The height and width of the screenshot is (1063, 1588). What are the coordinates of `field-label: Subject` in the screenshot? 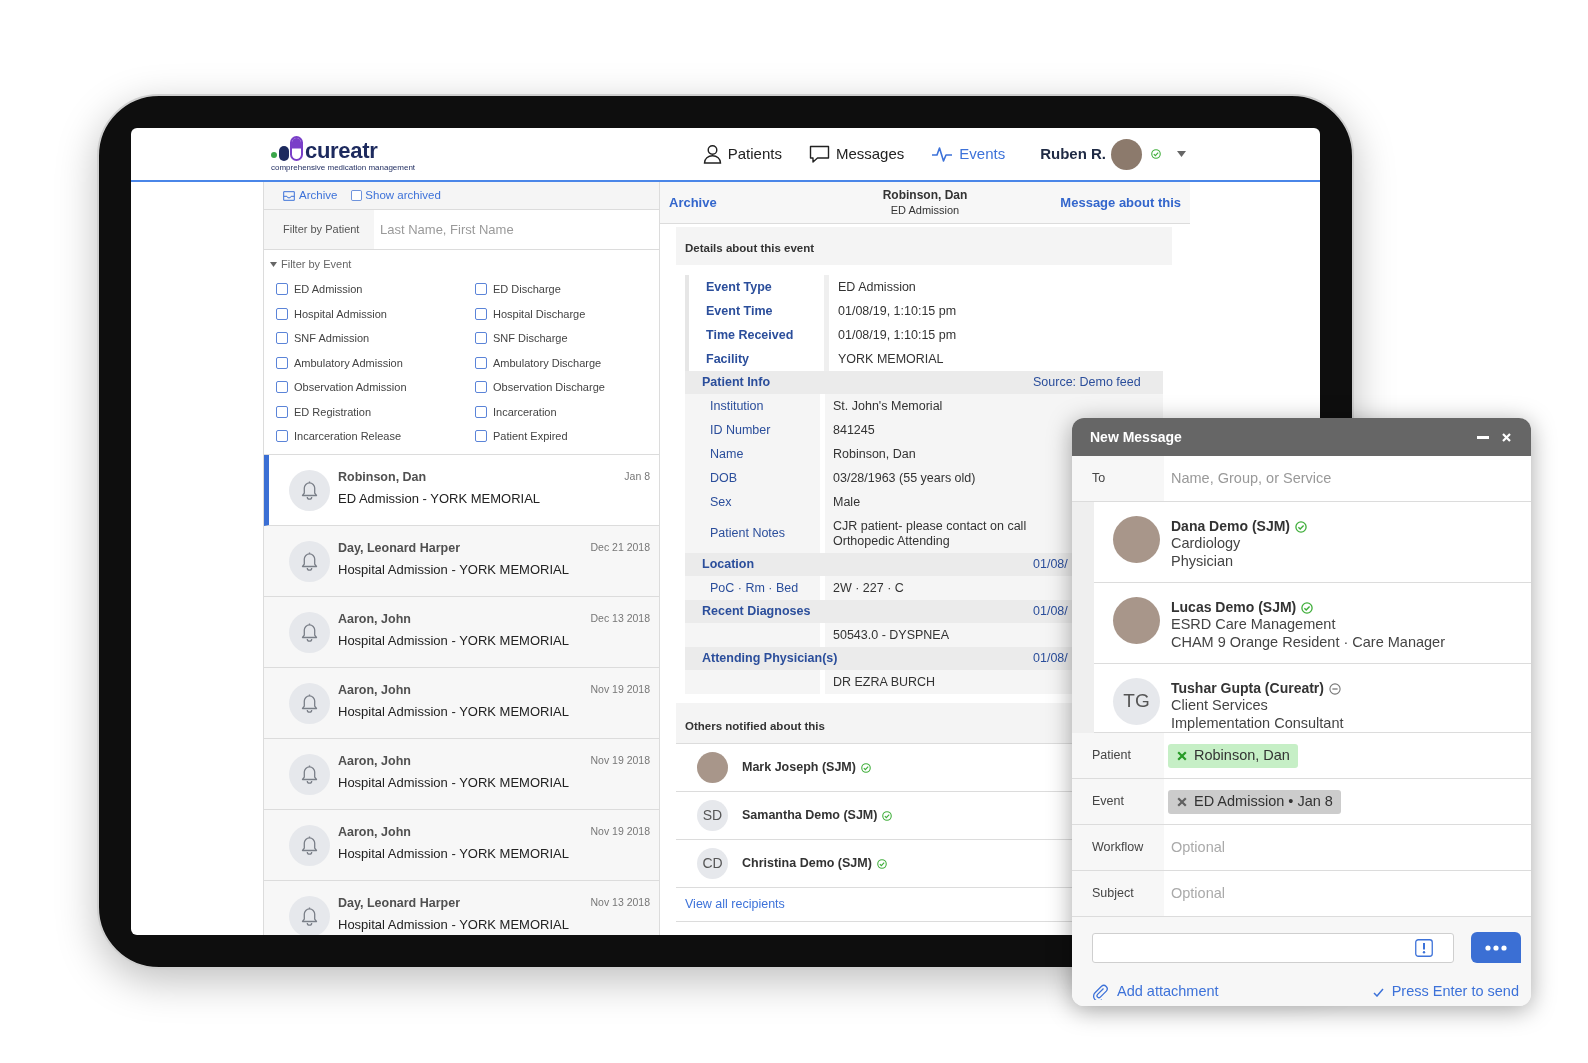 It's located at (1118, 893).